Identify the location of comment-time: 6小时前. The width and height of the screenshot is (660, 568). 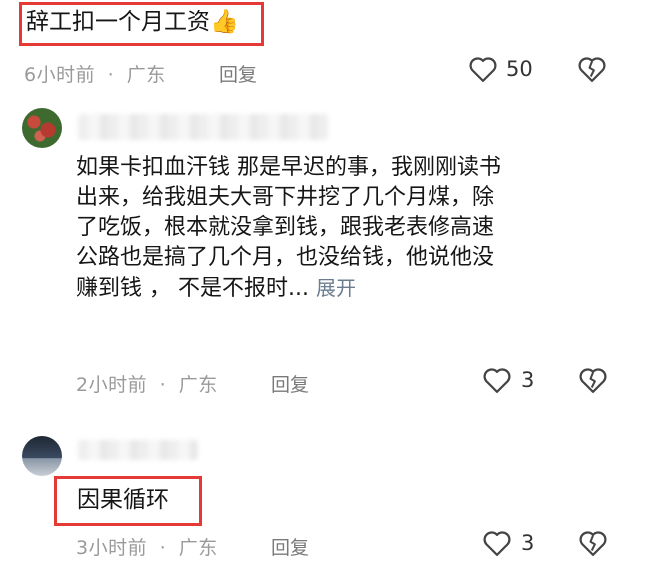
(60, 75).